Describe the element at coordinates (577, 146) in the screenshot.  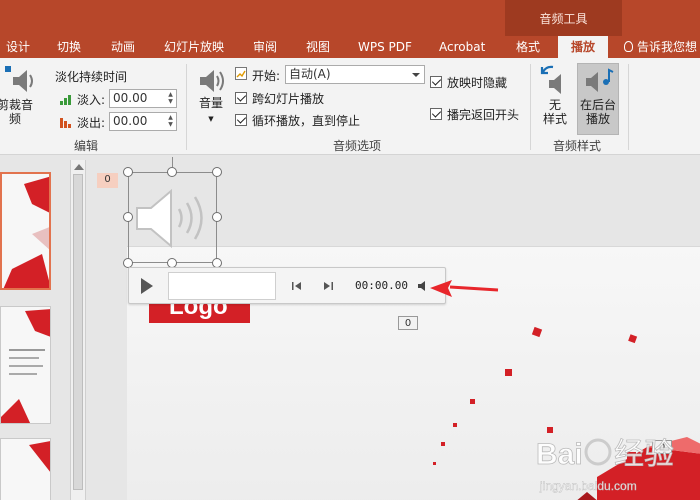
I see `audio-style-group-label: 音频样式` at that location.